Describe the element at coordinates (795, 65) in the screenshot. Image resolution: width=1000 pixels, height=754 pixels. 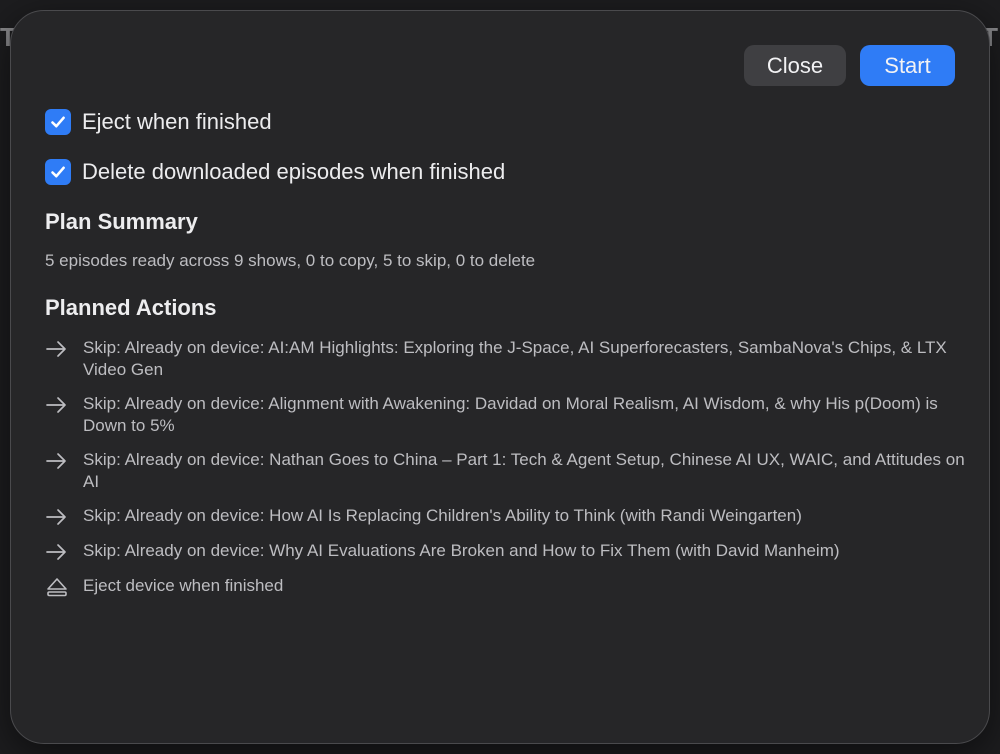
I see `close-button: Close` at that location.